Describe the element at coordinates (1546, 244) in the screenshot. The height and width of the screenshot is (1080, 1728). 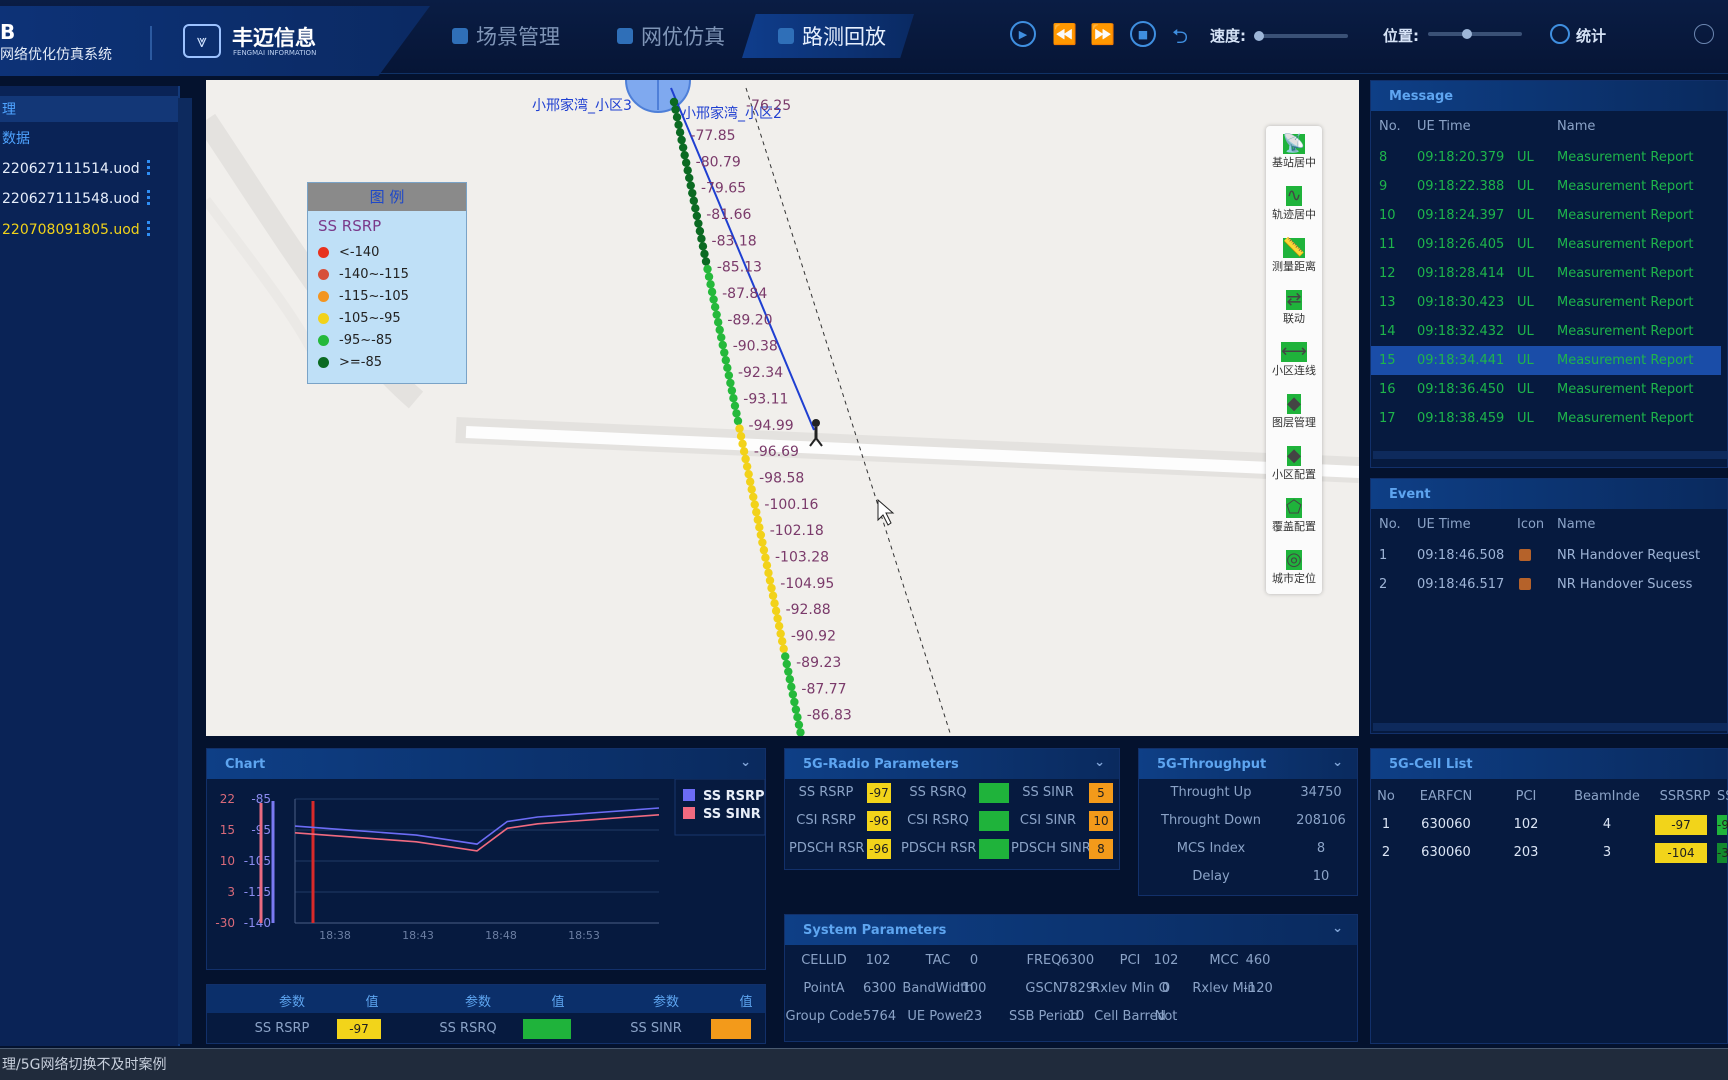
I see `message-row: 11 09:18:26.405 UL Measurement Report` at that location.